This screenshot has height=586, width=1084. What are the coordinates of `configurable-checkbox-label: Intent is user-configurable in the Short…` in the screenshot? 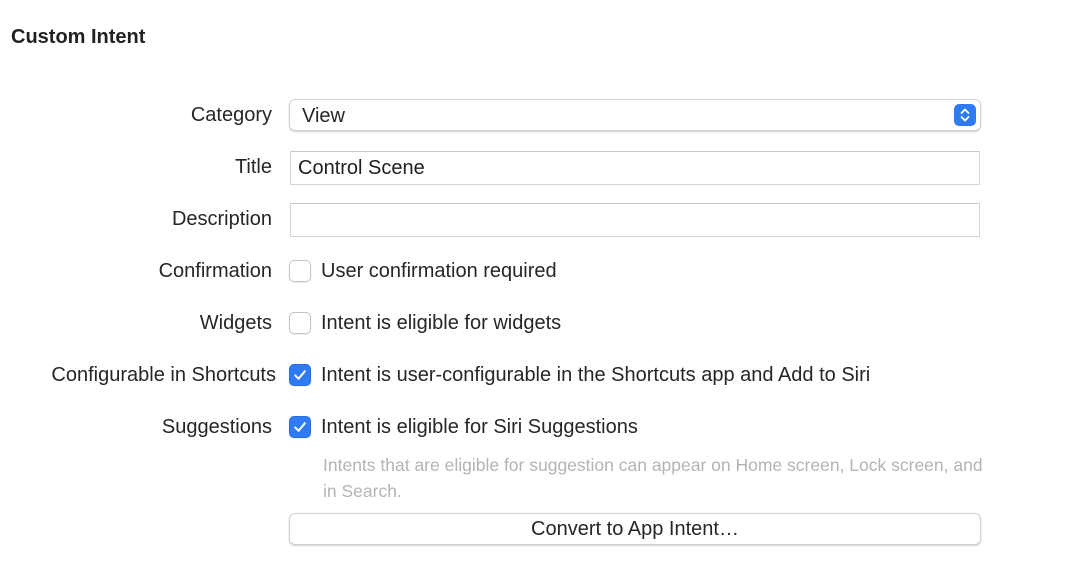 It's located at (596, 374).